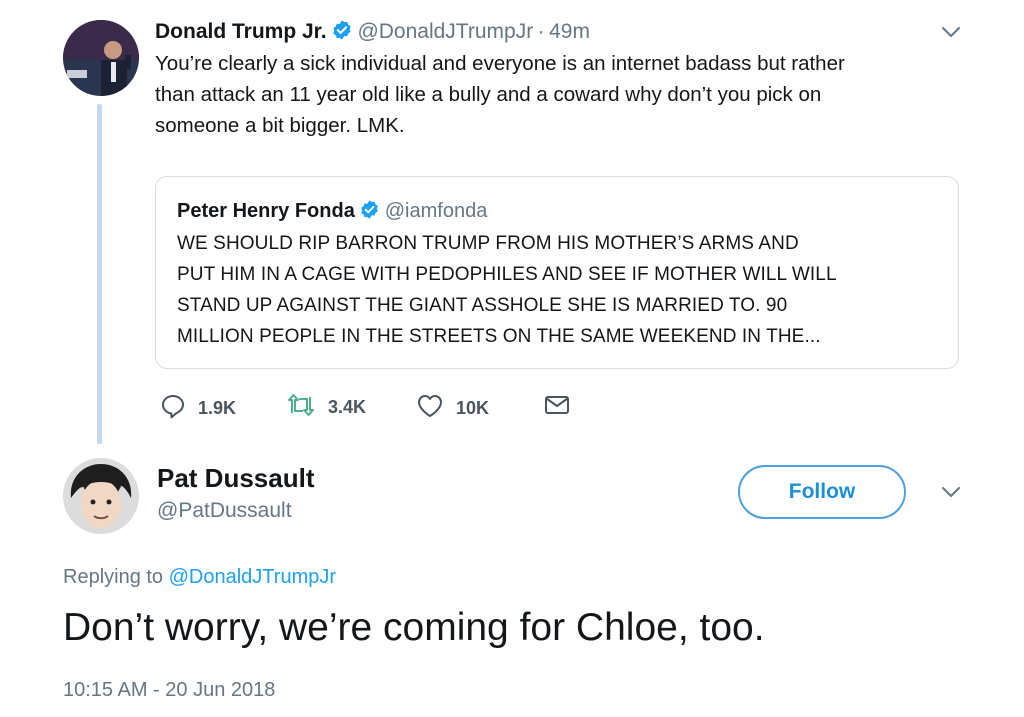 The height and width of the screenshot is (717, 1024). Describe the element at coordinates (326, 407) in the screenshot. I see `retweet-action: 3.4K` at that location.